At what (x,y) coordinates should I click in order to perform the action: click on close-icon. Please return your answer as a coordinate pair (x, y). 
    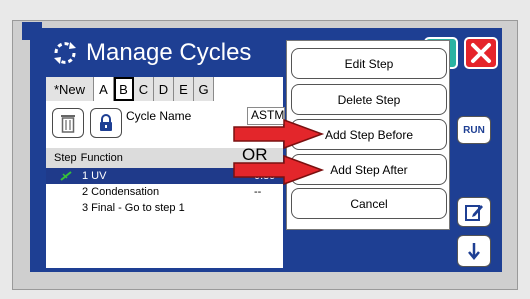
    Looking at the image, I should click on (481, 53).